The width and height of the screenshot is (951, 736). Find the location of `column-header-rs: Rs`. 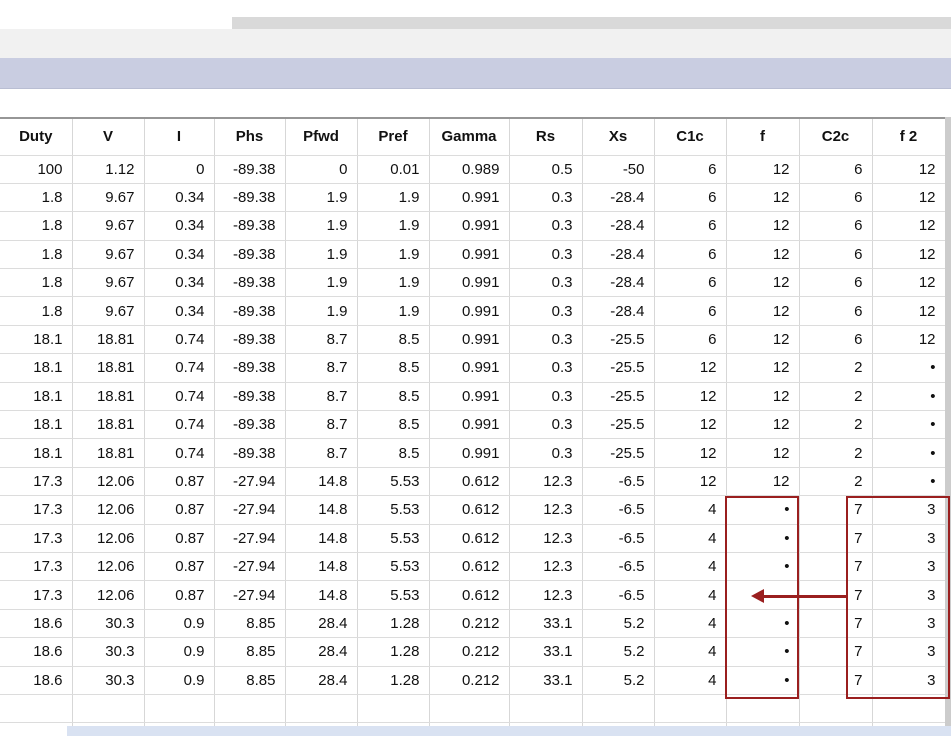

column-header-rs: Rs is located at coordinates (546, 137).